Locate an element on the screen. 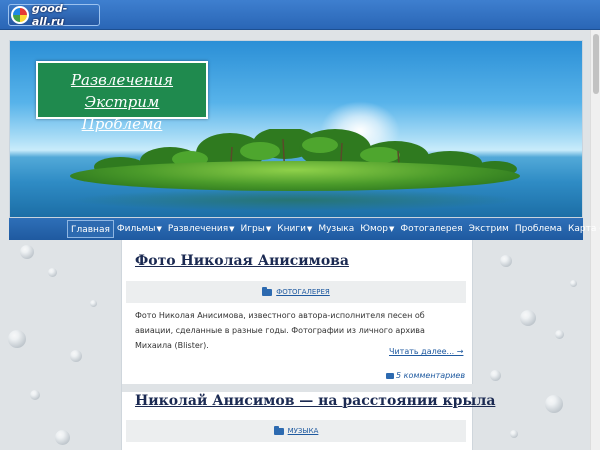 The image size is (600, 450). nav-item-label: Проблема is located at coordinates (538, 229).